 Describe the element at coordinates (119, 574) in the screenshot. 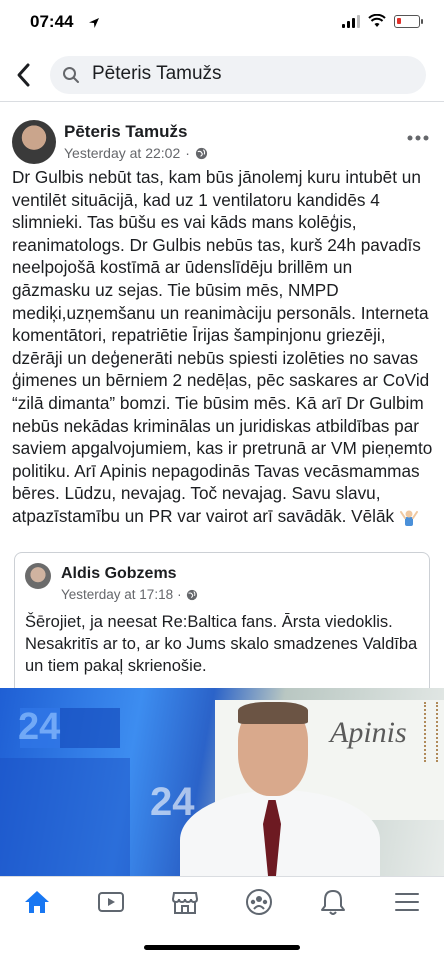

I see `shared-author-name: Aldis Gobzems` at that location.